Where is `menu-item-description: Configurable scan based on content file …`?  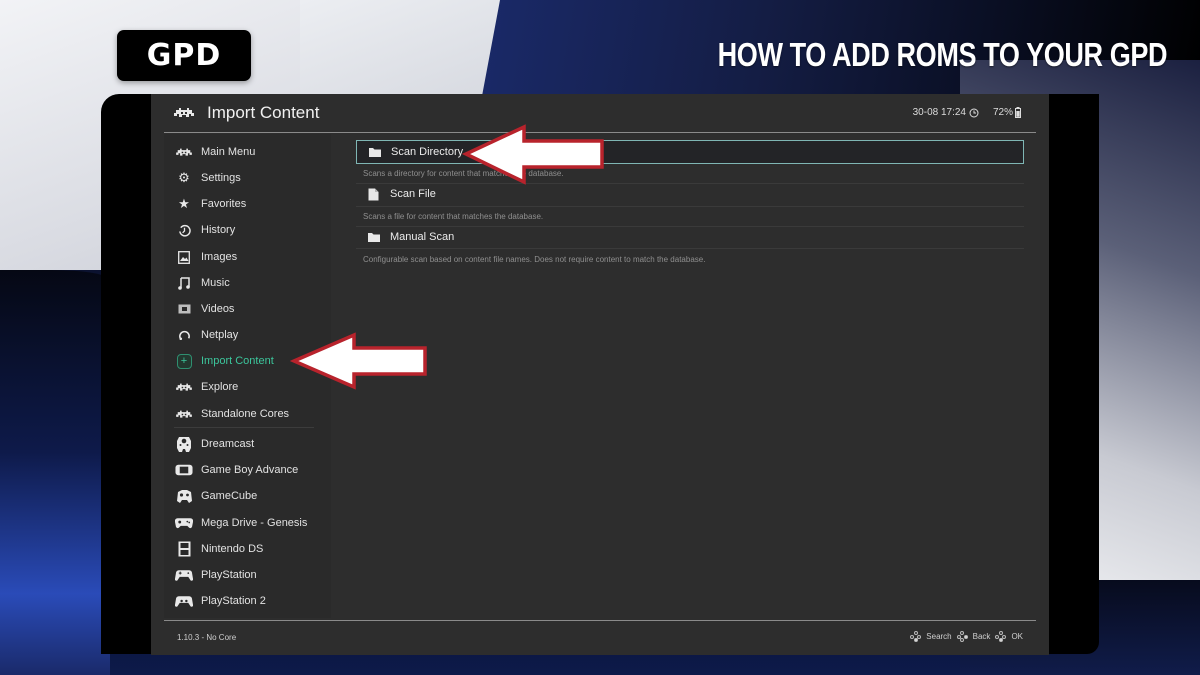 menu-item-description: Configurable scan based on content file … is located at coordinates (534, 259).